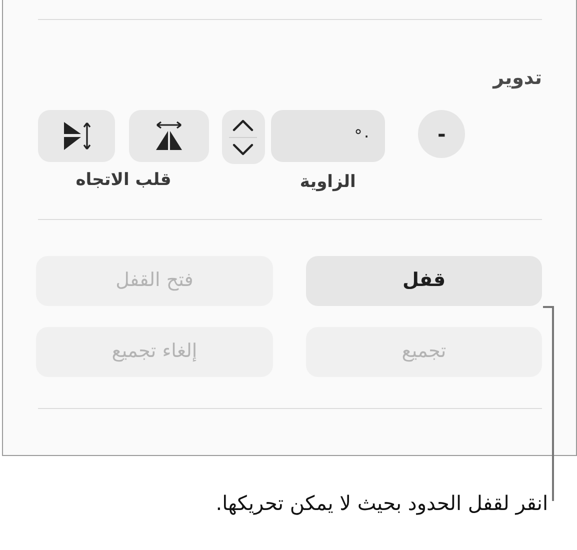 This screenshot has width=577, height=550. I want to click on flip-horizontal-button, so click(169, 136).